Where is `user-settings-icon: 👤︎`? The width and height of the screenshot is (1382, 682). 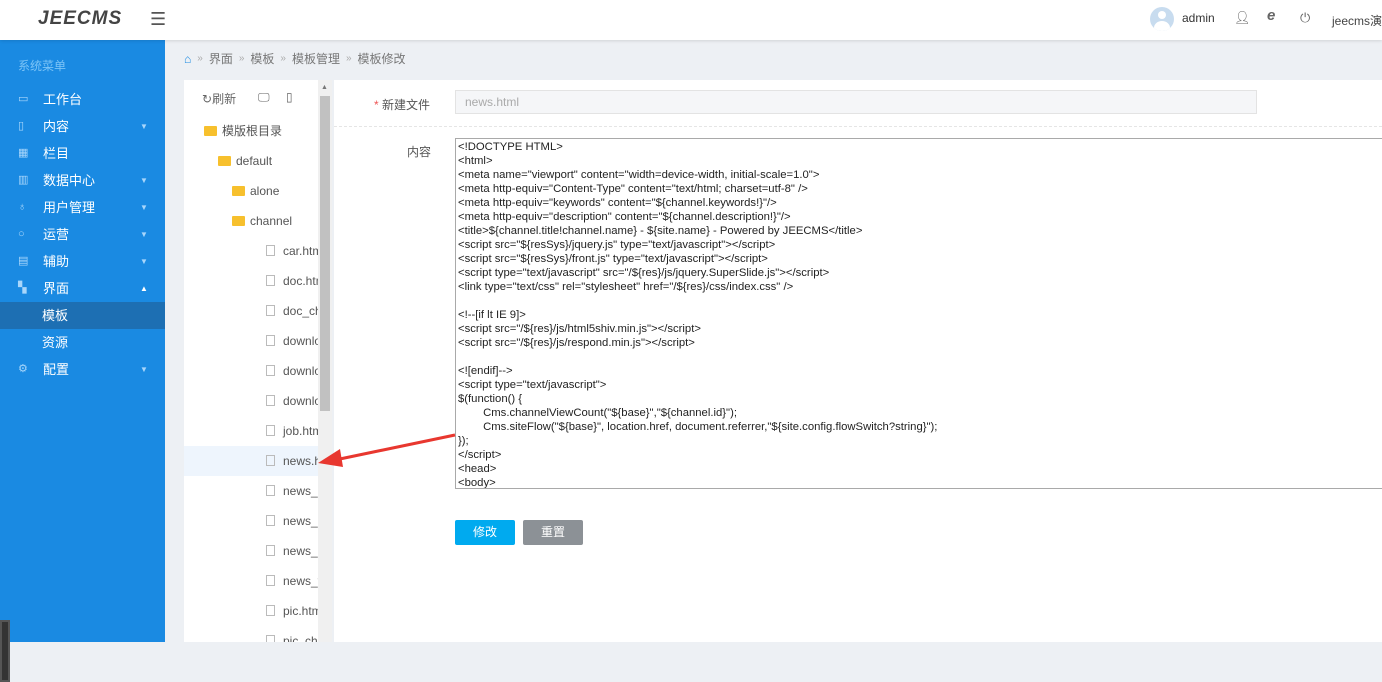
user-settings-icon: 👤︎ is located at coordinates (1242, 18).